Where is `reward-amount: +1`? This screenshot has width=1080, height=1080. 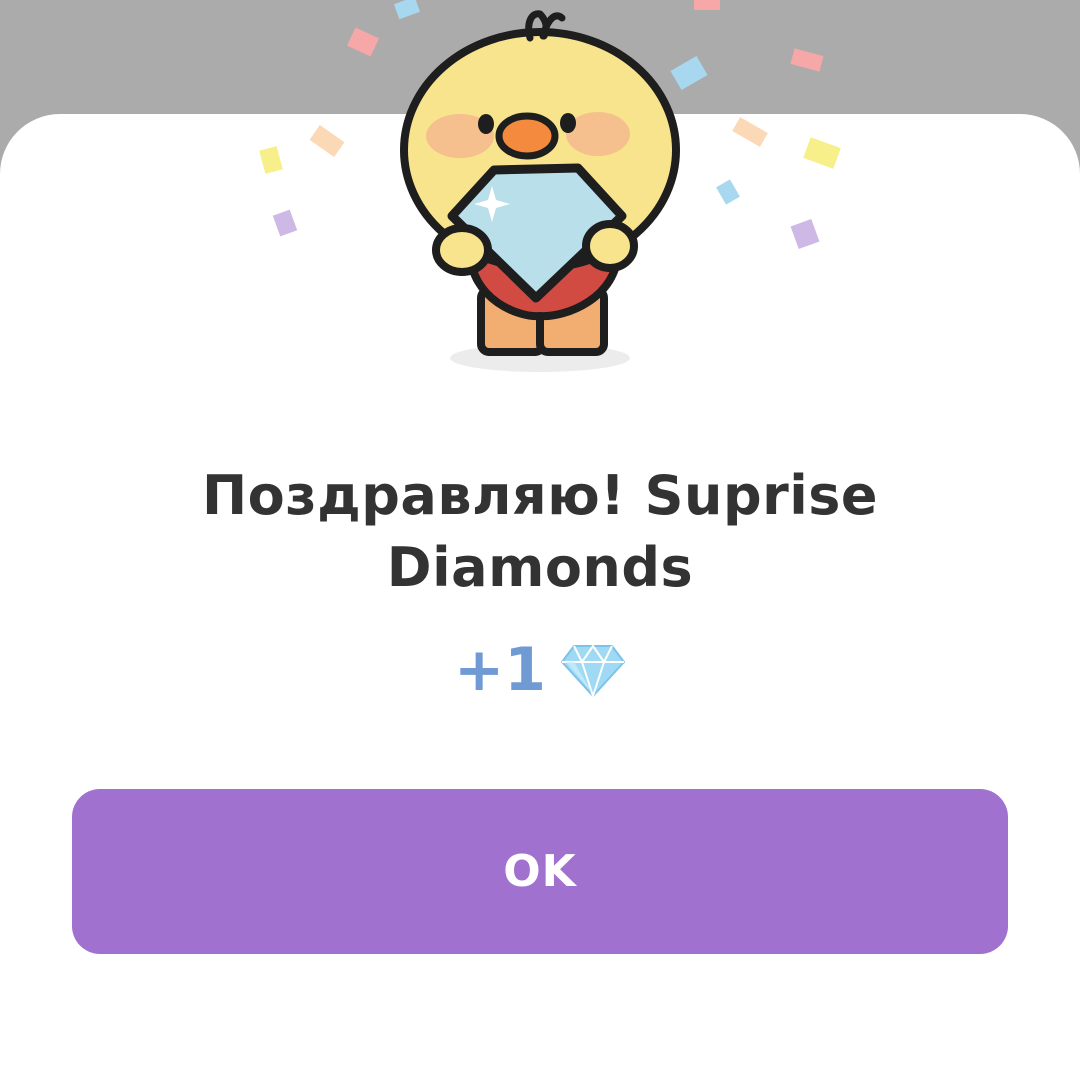 reward-amount: +1 is located at coordinates (500, 670).